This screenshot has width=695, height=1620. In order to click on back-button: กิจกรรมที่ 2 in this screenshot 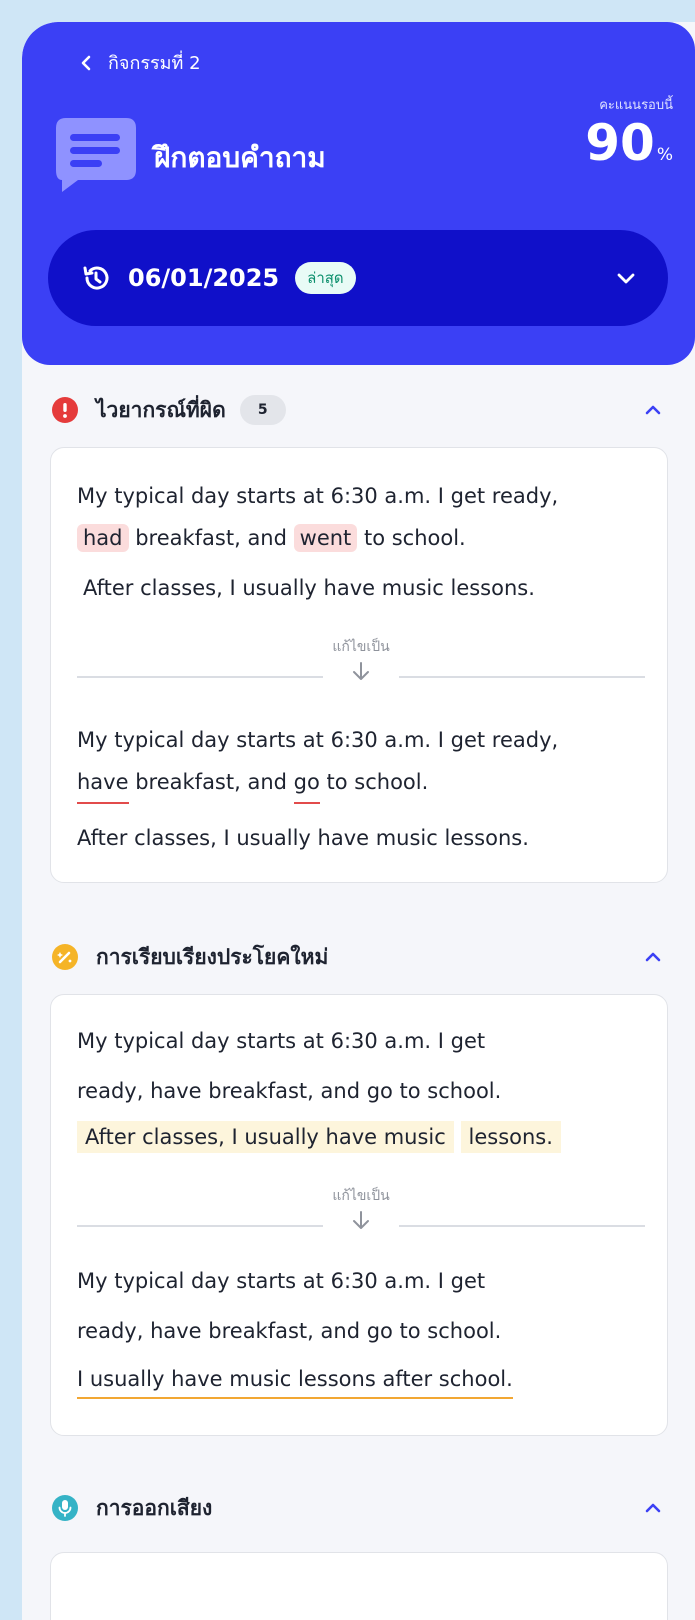, I will do `click(139, 62)`.